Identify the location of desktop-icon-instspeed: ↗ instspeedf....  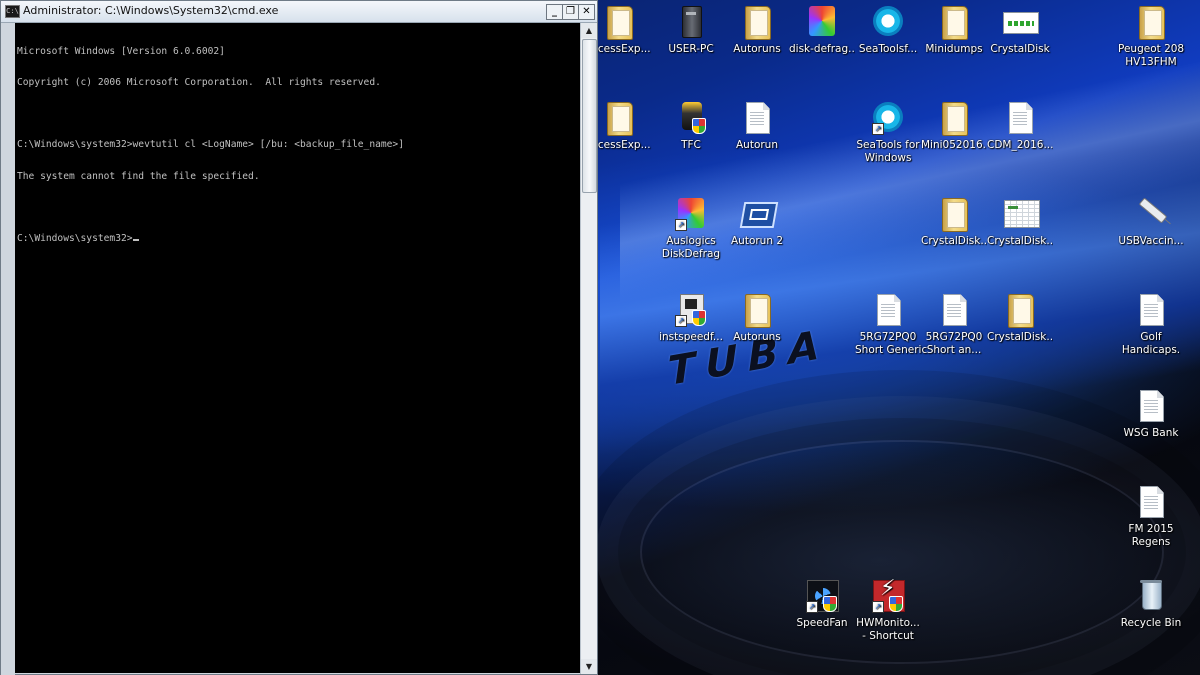
(691, 318).